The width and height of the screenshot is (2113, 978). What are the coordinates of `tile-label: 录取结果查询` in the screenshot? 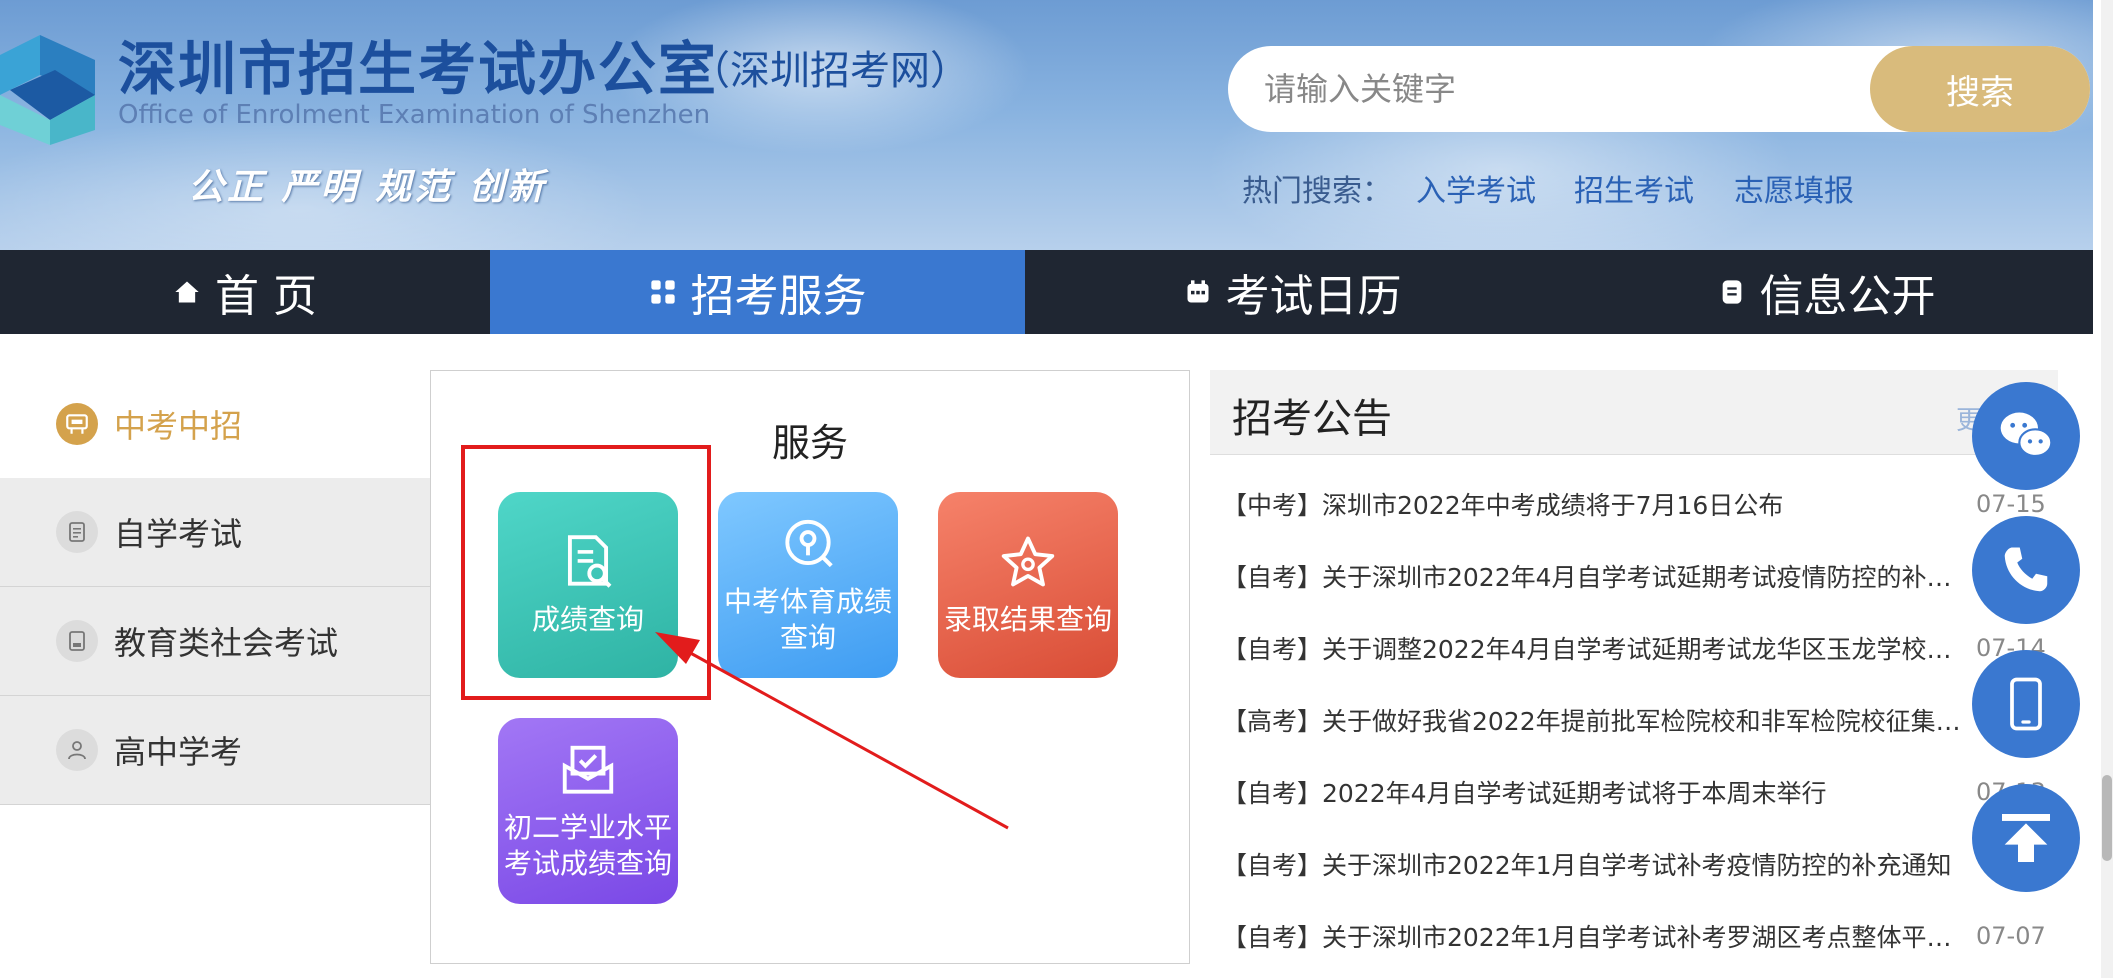 It's located at (1027, 619).